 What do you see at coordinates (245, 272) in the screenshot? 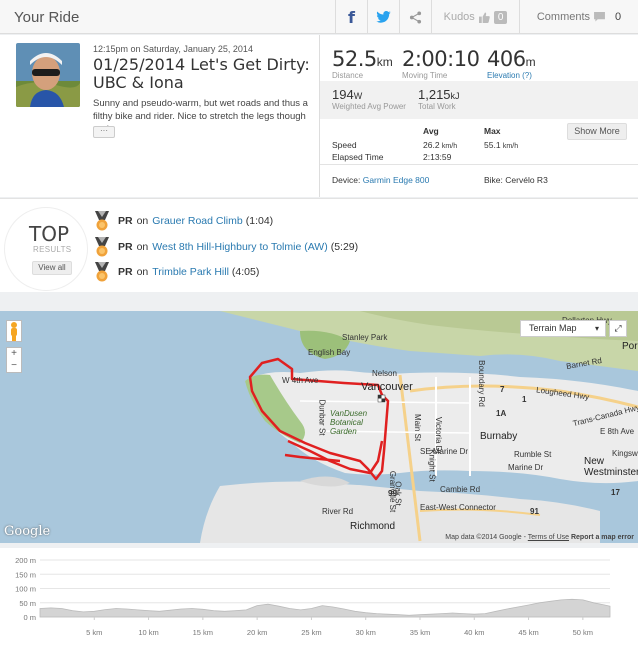
I see `pr-time: (4:05)` at bounding box center [245, 272].